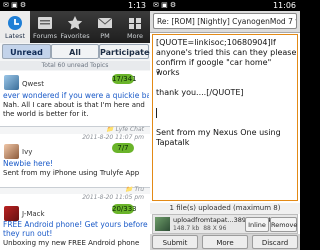  What do you see at coordinates (226, 52) in the screenshot?
I see `body-line: anyone's tried this can they please` at bounding box center [226, 52].